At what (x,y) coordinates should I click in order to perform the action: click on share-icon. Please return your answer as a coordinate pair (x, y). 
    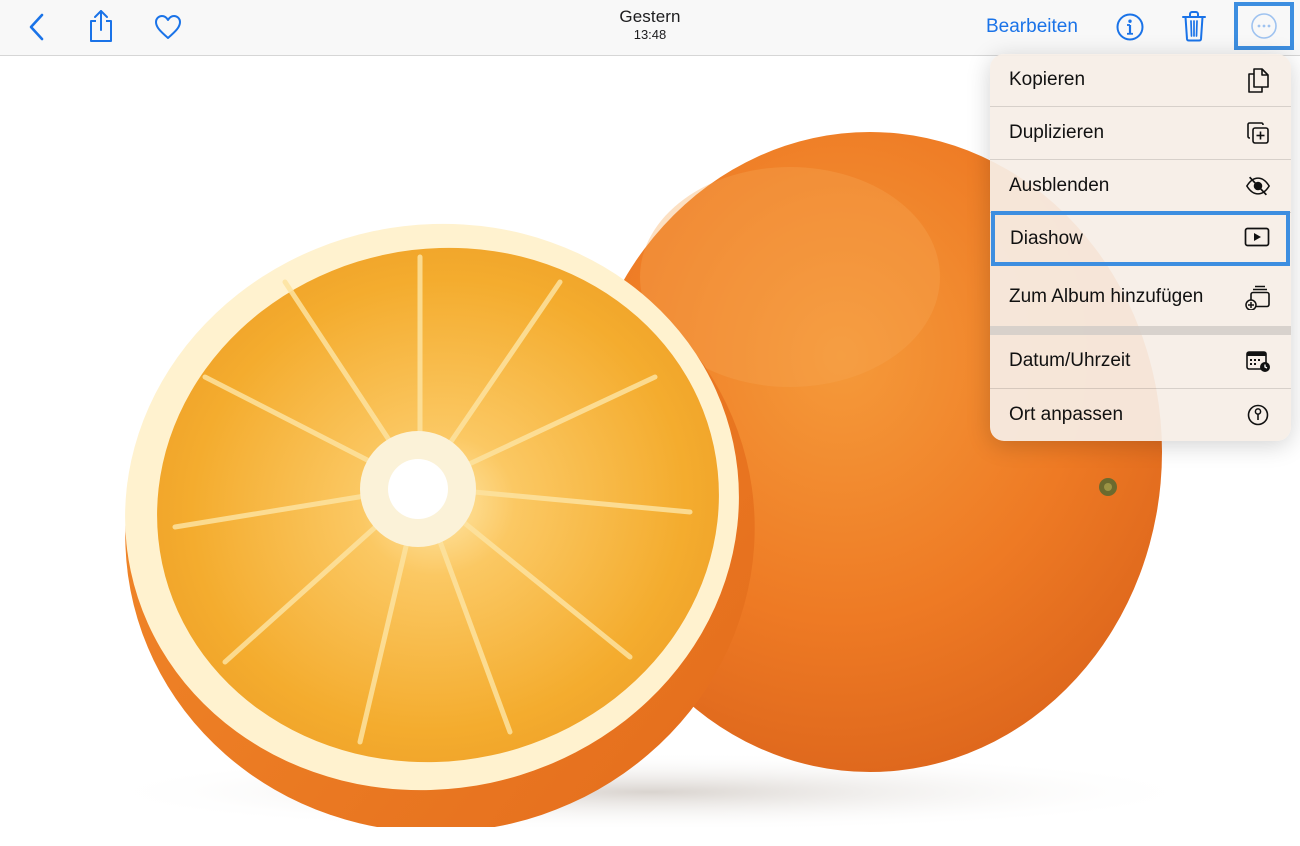
    Looking at the image, I should click on (101, 26).